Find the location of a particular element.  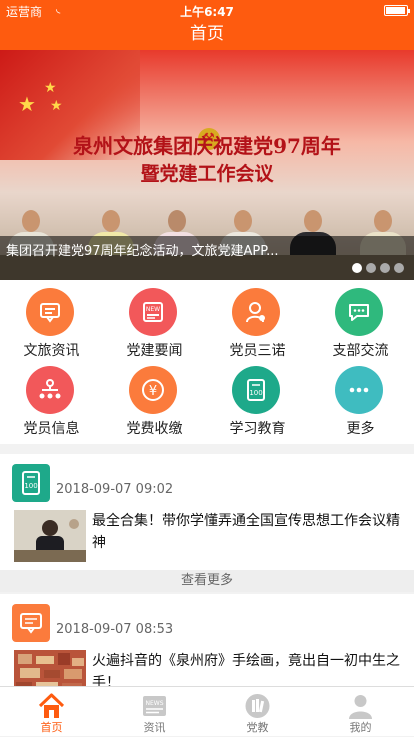

user-icon is located at coordinates (360, 707).